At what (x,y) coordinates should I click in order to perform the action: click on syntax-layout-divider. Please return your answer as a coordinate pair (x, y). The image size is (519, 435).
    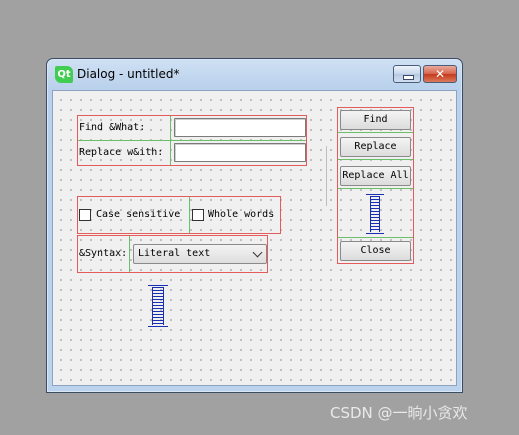
    Looking at the image, I should click on (129, 254).